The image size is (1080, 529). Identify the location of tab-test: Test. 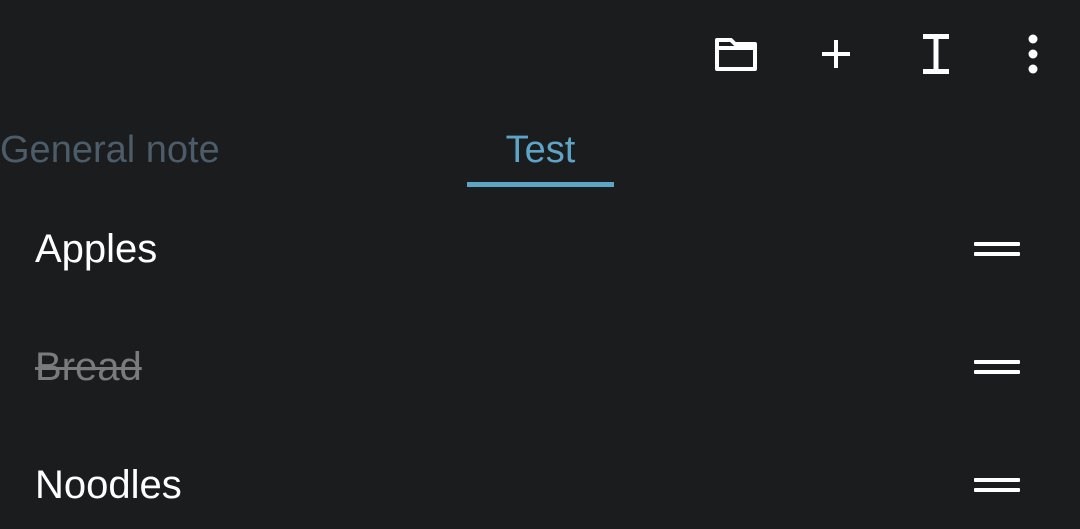
(540, 150).